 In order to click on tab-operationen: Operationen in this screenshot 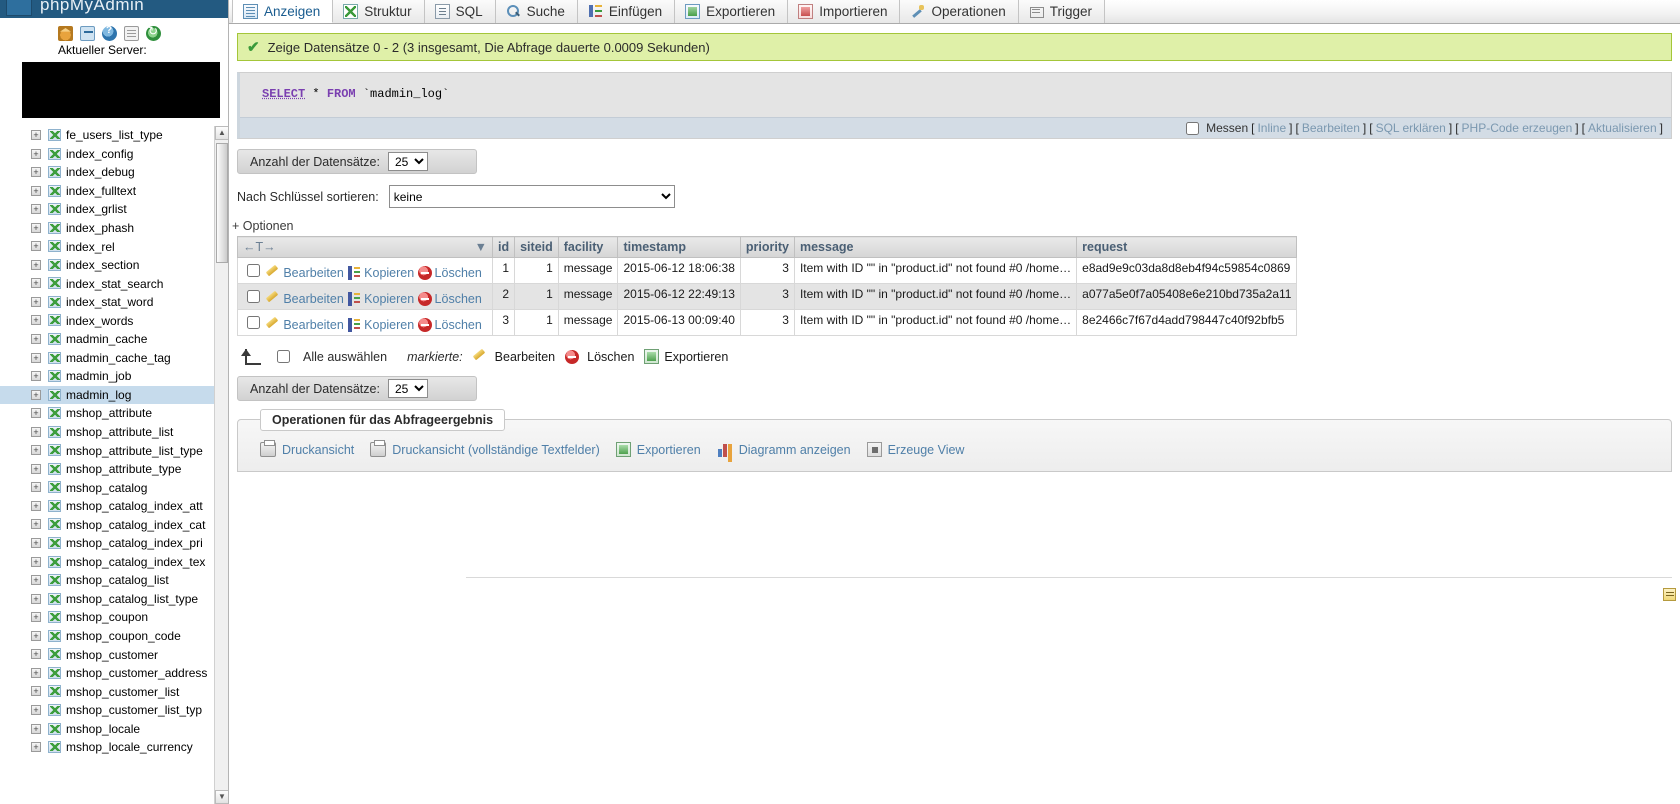, I will do `click(959, 11)`.